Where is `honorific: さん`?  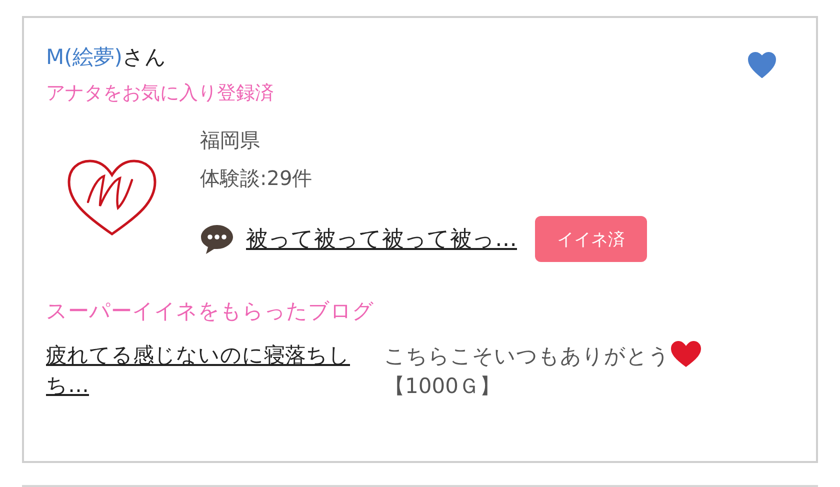 honorific: さん is located at coordinates (144, 57).